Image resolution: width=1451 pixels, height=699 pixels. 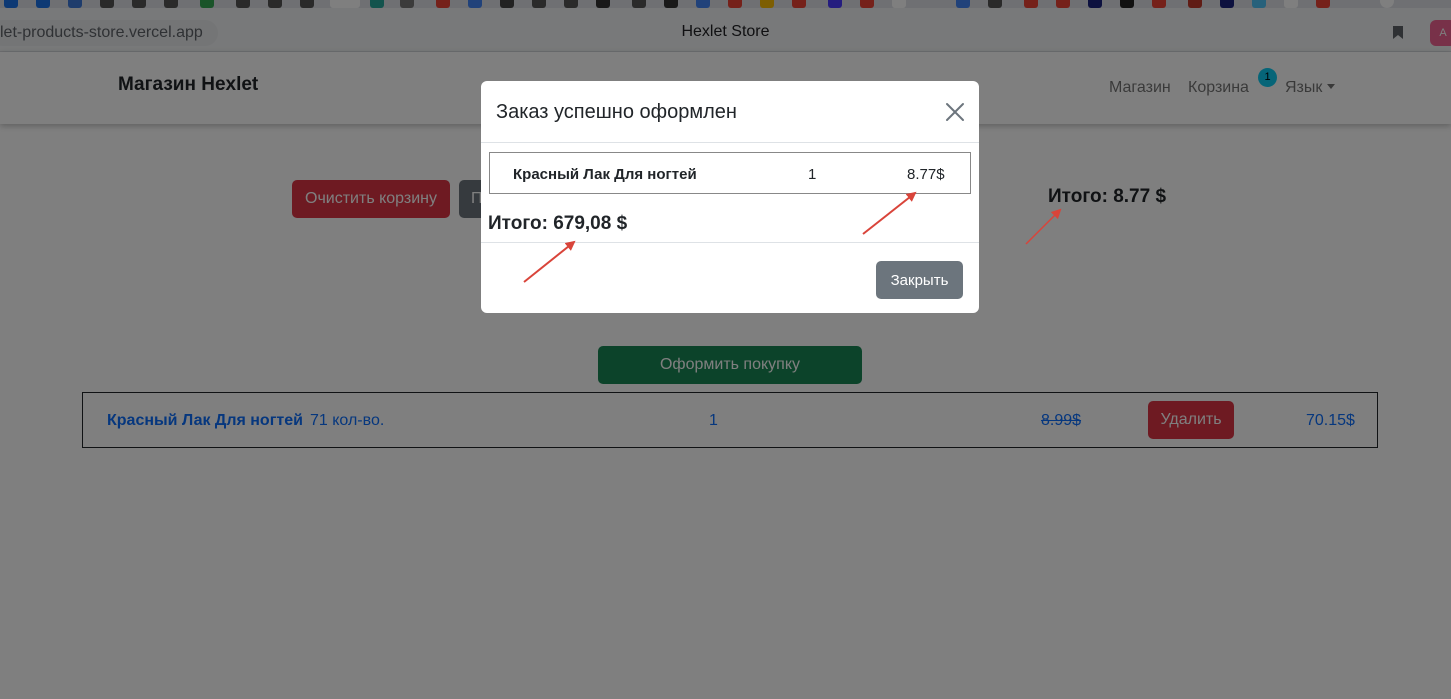 What do you see at coordinates (955, 112) in the screenshot?
I see `close-icon` at bounding box center [955, 112].